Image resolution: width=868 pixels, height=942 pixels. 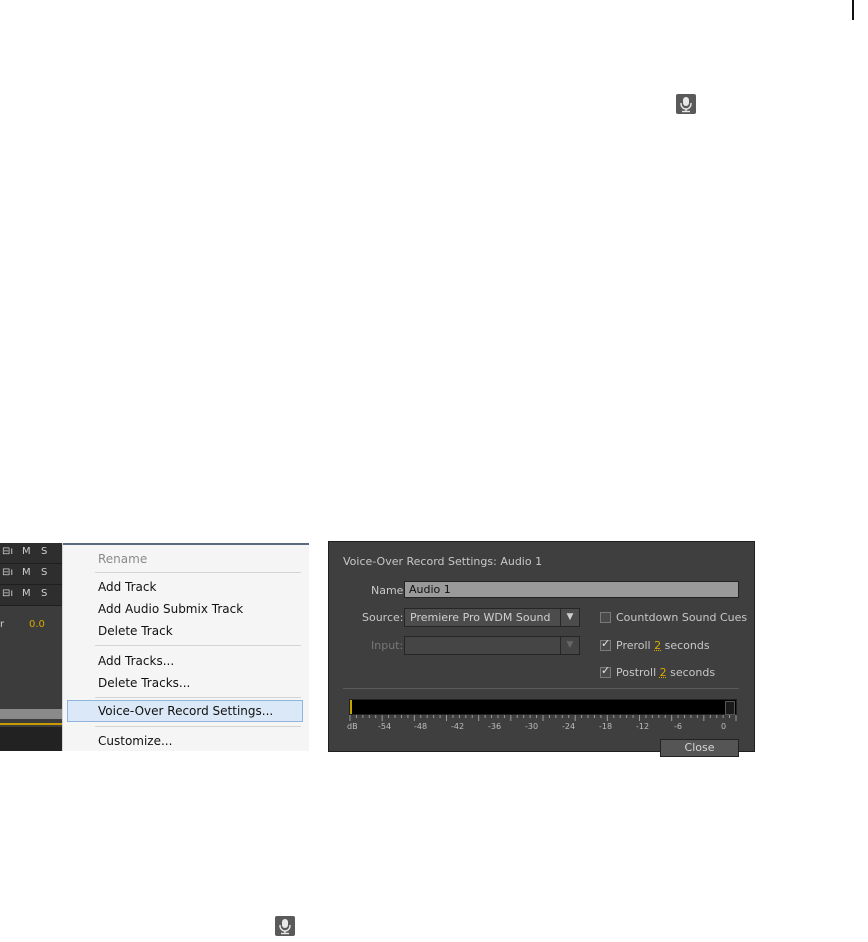 I want to click on postroll-seconds-value: 2, so click(x=663, y=672).